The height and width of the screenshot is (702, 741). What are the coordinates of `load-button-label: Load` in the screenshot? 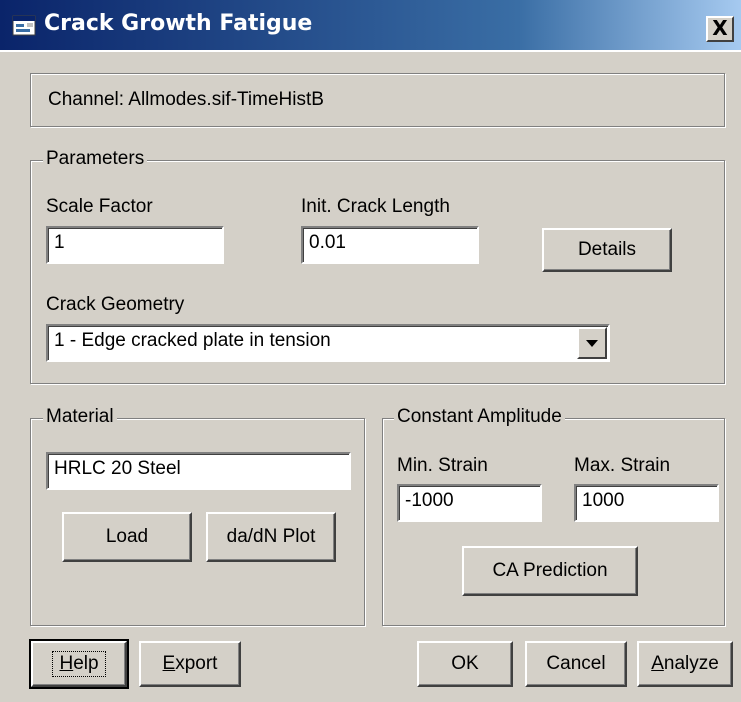 It's located at (127, 536).